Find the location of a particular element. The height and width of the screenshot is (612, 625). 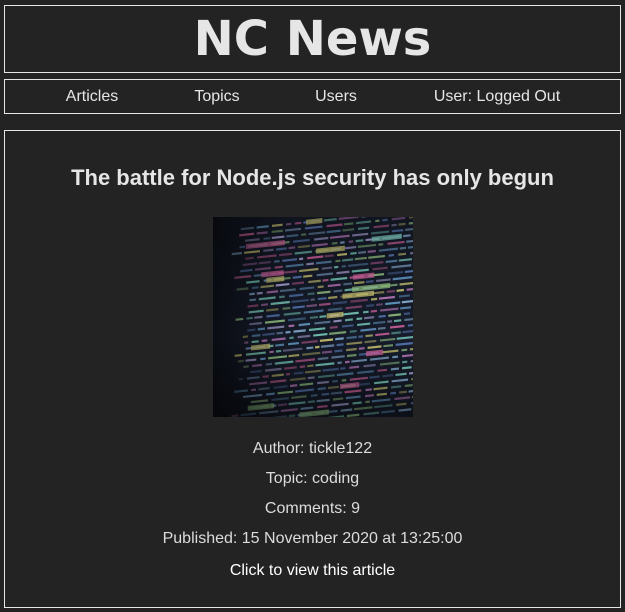

article-image is located at coordinates (313, 317).